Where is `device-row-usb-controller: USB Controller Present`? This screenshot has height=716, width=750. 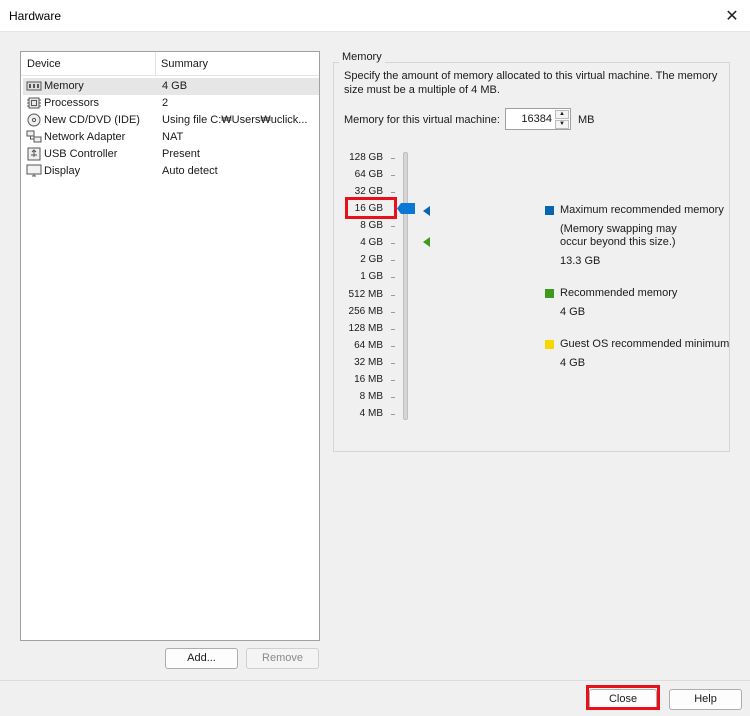
device-row-usb-controller: USB Controller Present is located at coordinates (171, 154).